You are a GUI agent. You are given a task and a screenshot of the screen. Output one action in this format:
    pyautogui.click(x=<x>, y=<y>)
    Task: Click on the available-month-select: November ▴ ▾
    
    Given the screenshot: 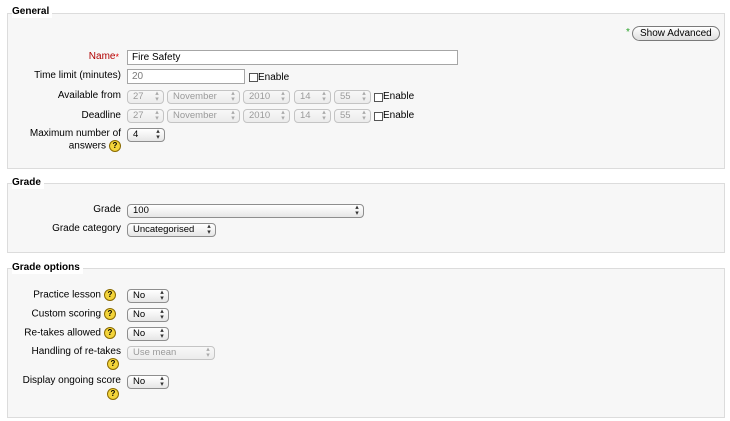 What is the action you would take?
    pyautogui.click(x=203, y=97)
    